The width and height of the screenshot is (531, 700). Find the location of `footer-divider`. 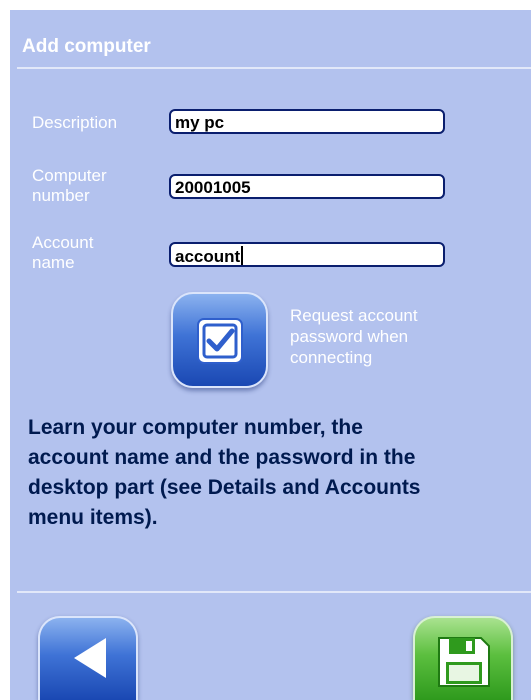

footer-divider is located at coordinates (274, 592).